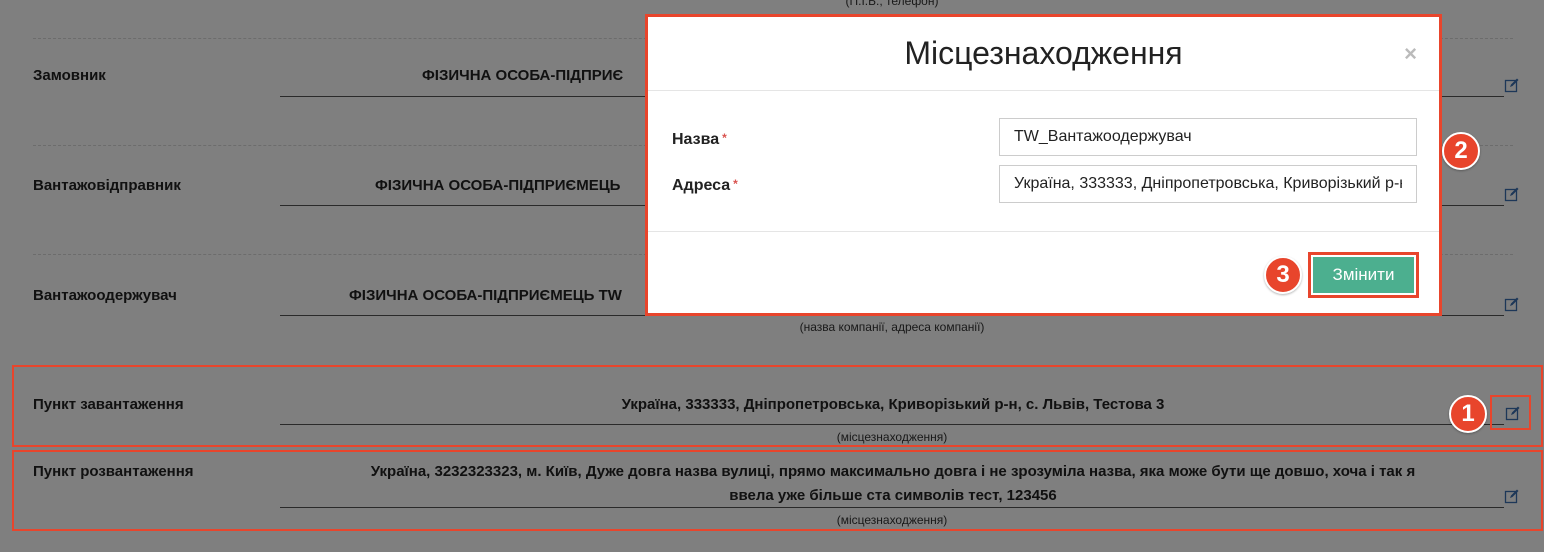 Image resolution: width=1544 pixels, height=552 pixels. I want to click on address-label: Адреса *, so click(705, 186).